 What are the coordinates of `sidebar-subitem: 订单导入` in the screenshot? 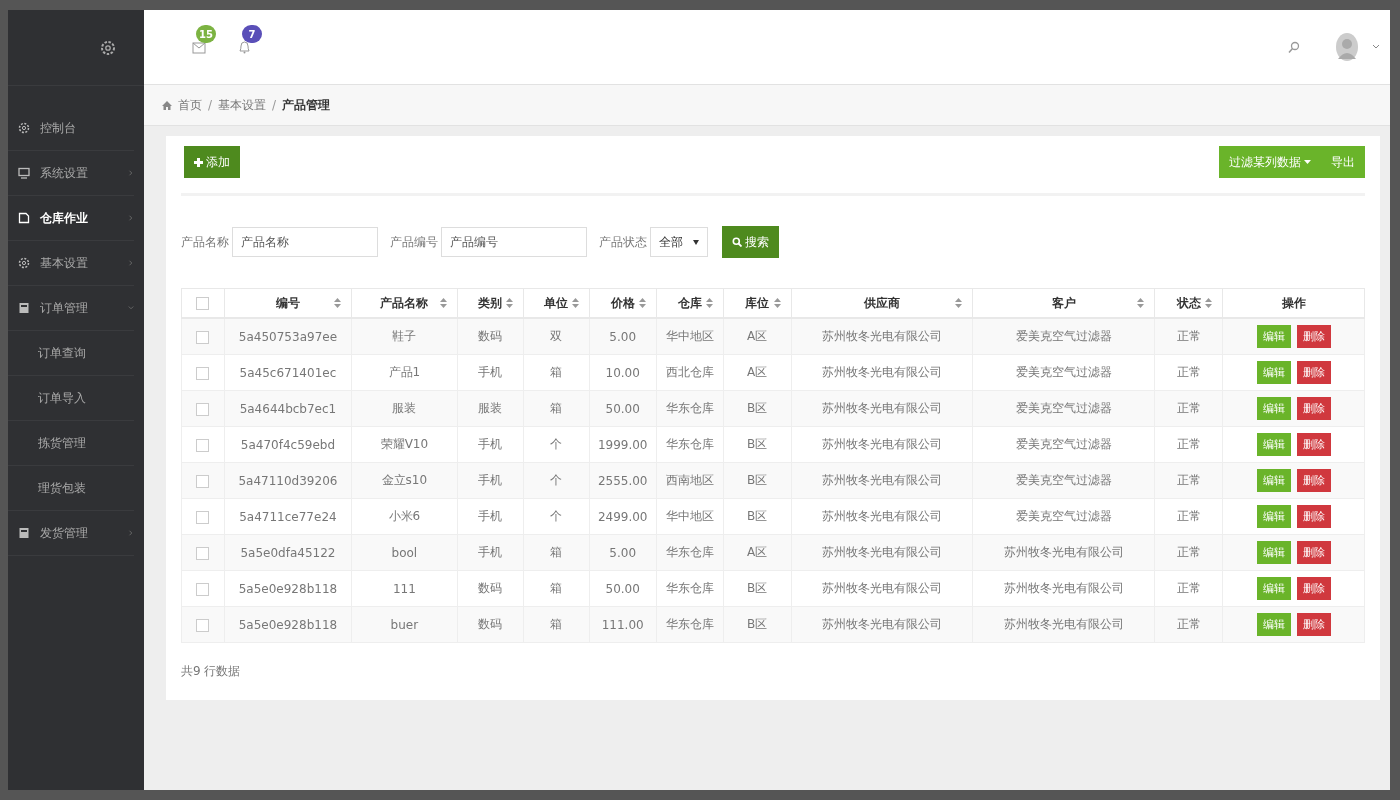 It's located at (71, 398).